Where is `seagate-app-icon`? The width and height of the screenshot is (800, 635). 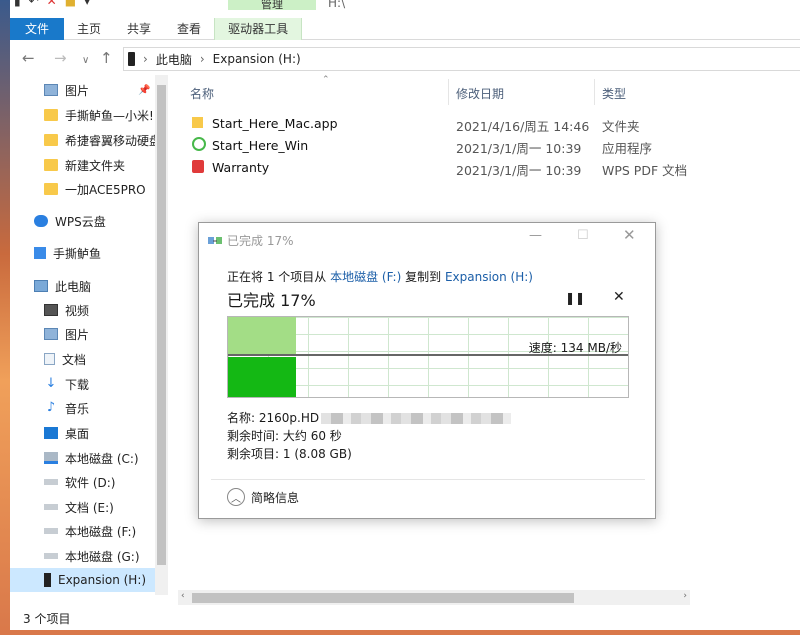 seagate-app-icon is located at coordinates (199, 144).